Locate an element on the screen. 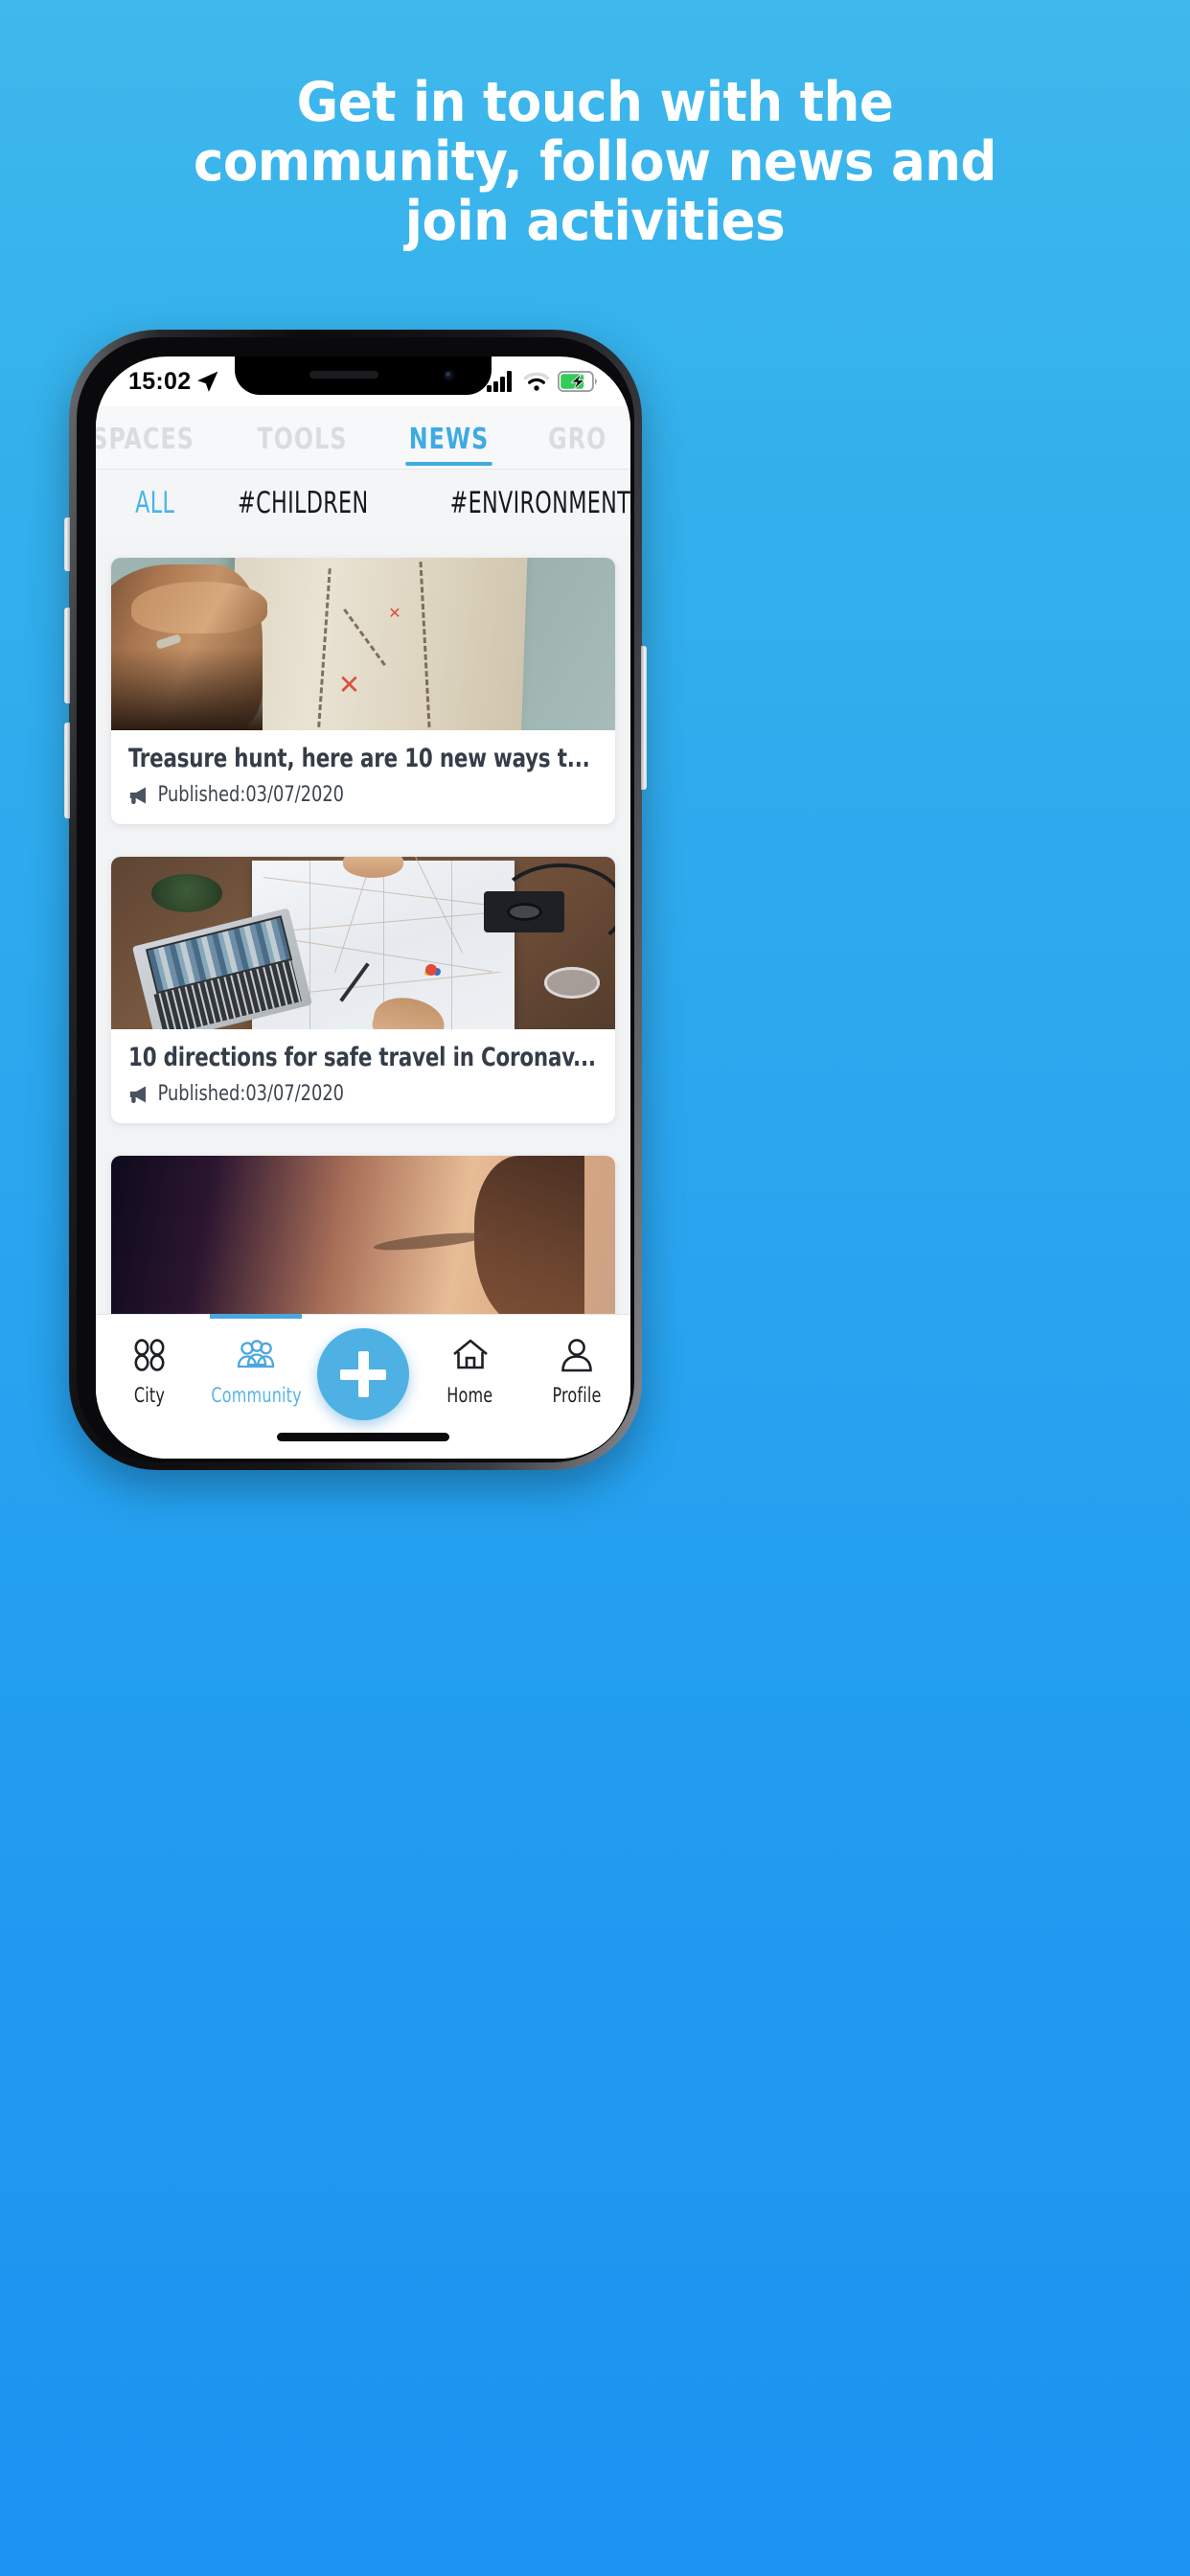 The width and height of the screenshot is (1190, 2576). filter-all: ALL is located at coordinates (155, 503).